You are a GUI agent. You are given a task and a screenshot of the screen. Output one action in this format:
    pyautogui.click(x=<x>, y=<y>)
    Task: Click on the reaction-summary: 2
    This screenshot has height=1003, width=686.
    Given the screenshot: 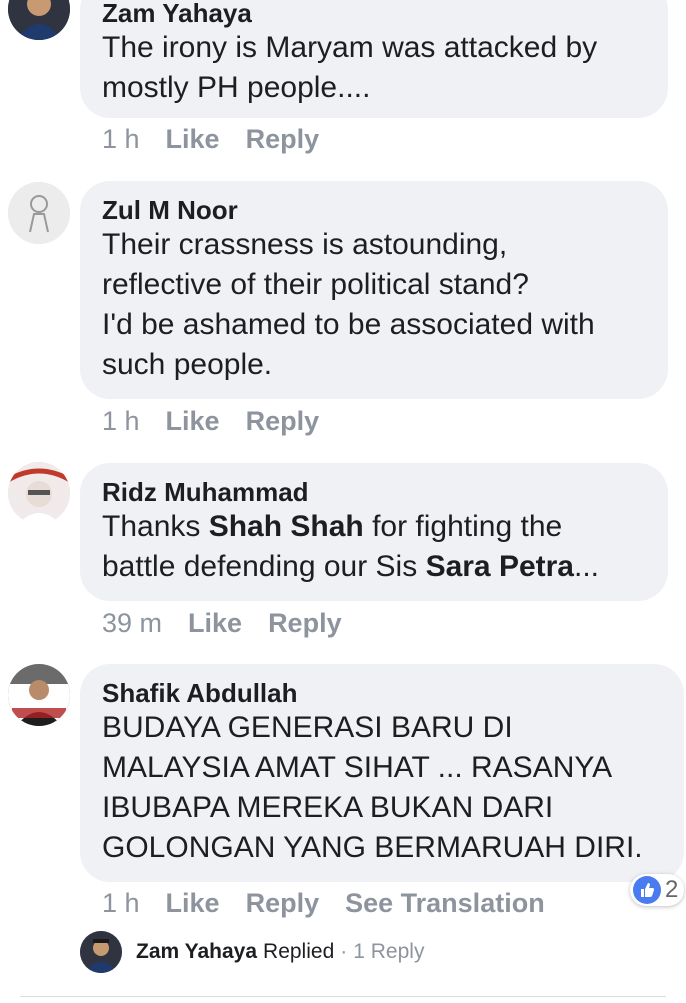 What is the action you would take?
    pyautogui.click(x=657, y=890)
    